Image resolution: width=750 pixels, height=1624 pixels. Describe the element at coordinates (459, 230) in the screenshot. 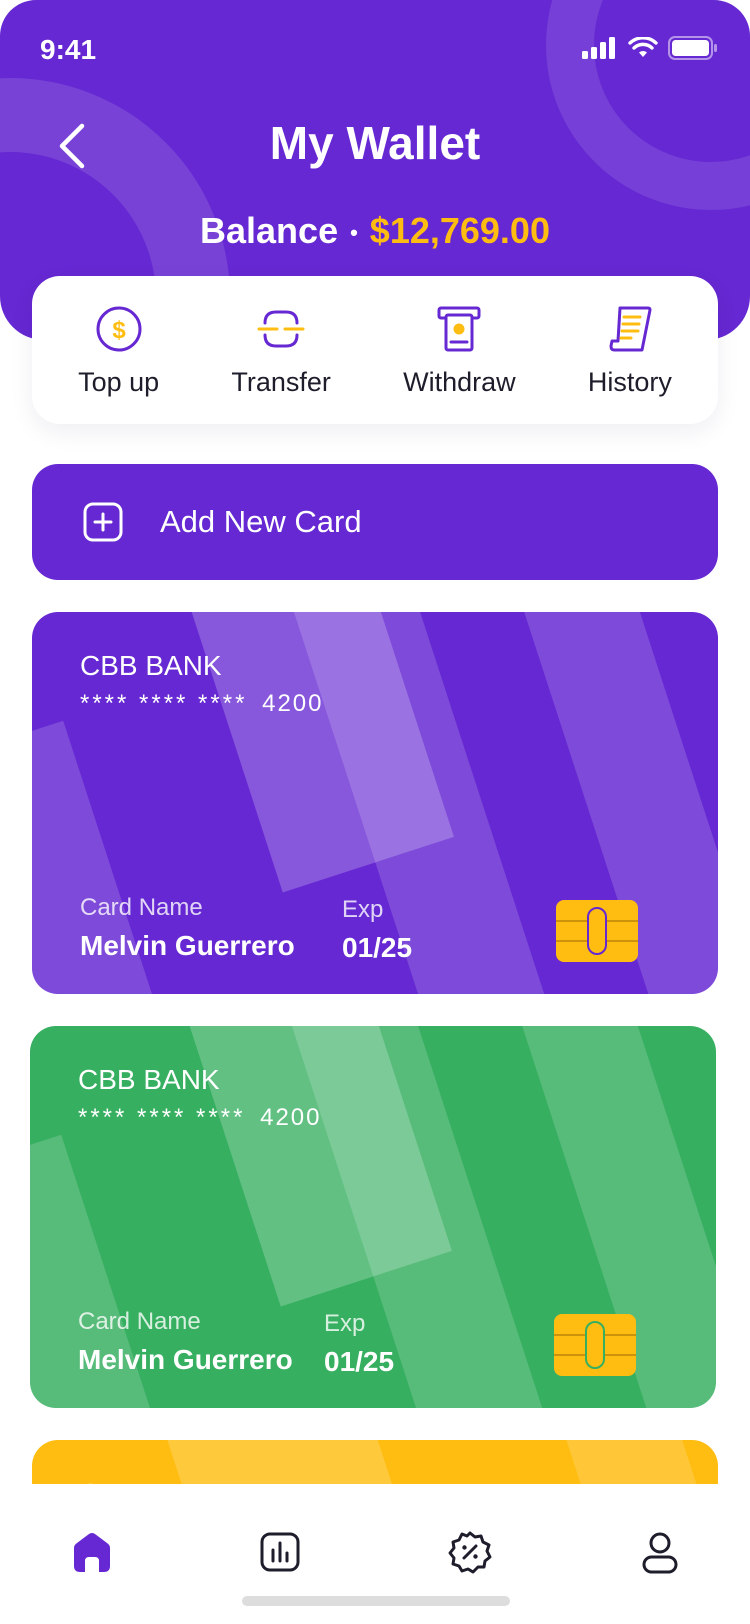

I see `balance-amount: $12,769.00` at that location.